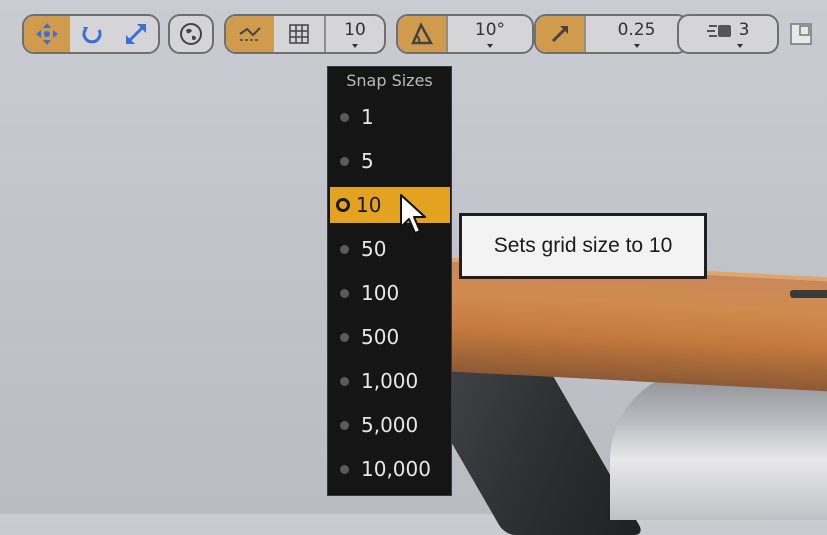 The image size is (827, 535). I want to click on snap-size-item-5000: 5,000, so click(390, 425).